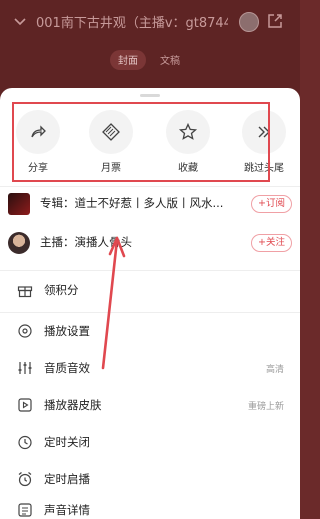 This screenshot has height=519, width=320. I want to click on share-label: 分享, so click(38, 168).